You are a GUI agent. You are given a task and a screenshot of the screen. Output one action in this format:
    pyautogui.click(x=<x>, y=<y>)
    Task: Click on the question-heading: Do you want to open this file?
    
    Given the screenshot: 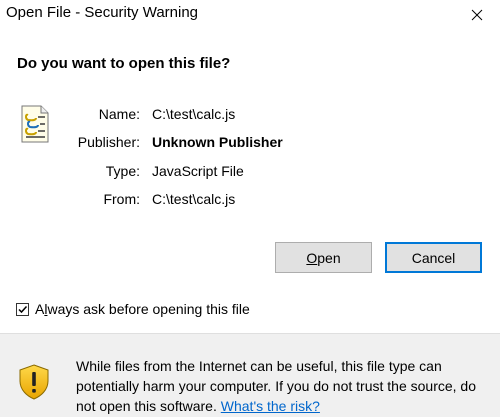 What is the action you would take?
    pyautogui.click(x=124, y=63)
    